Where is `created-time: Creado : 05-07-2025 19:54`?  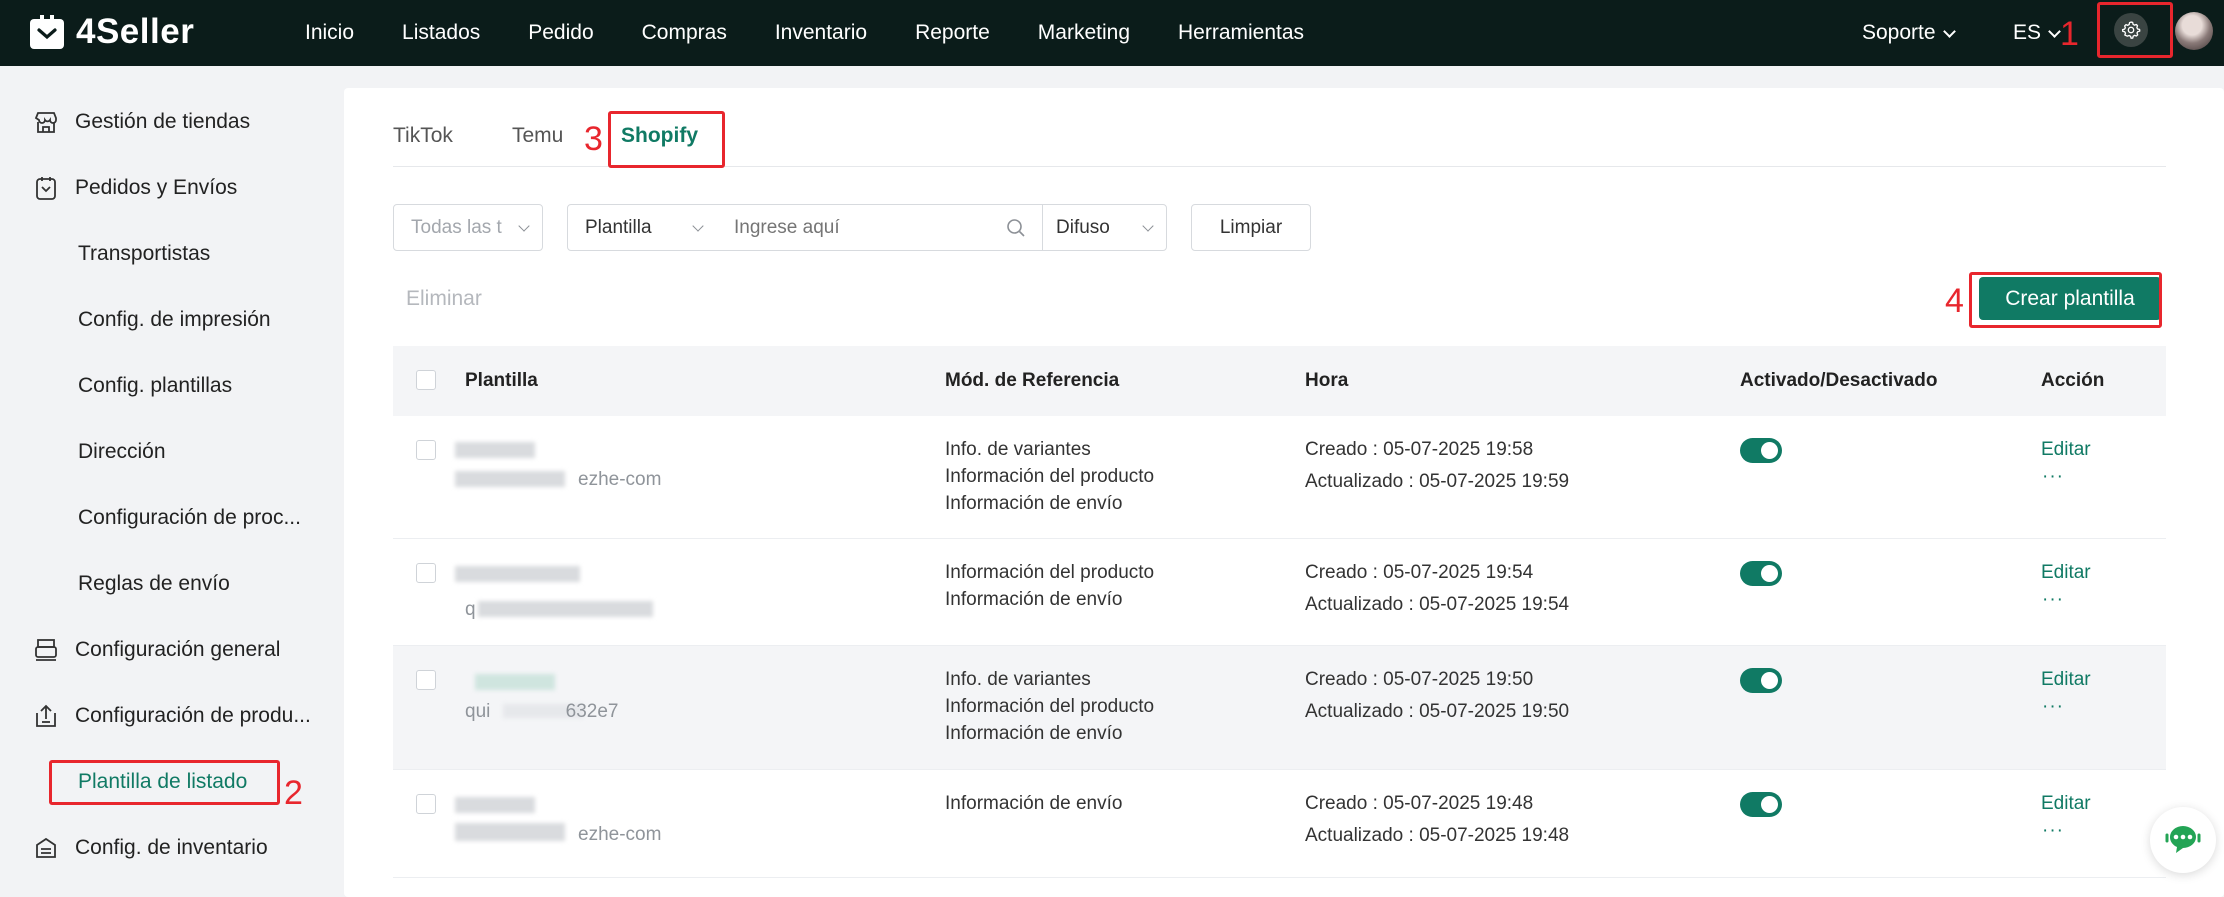 created-time: Creado : 05-07-2025 19:54 is located at coordinates (1419, 572).